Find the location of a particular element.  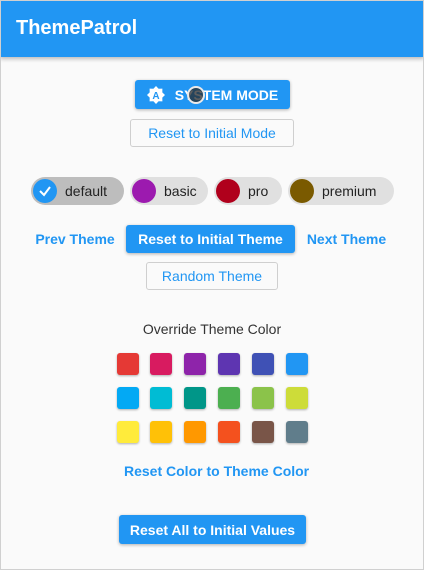

reset-color-button: Reset Color to Theme Color is located at coordinates (216, 471).